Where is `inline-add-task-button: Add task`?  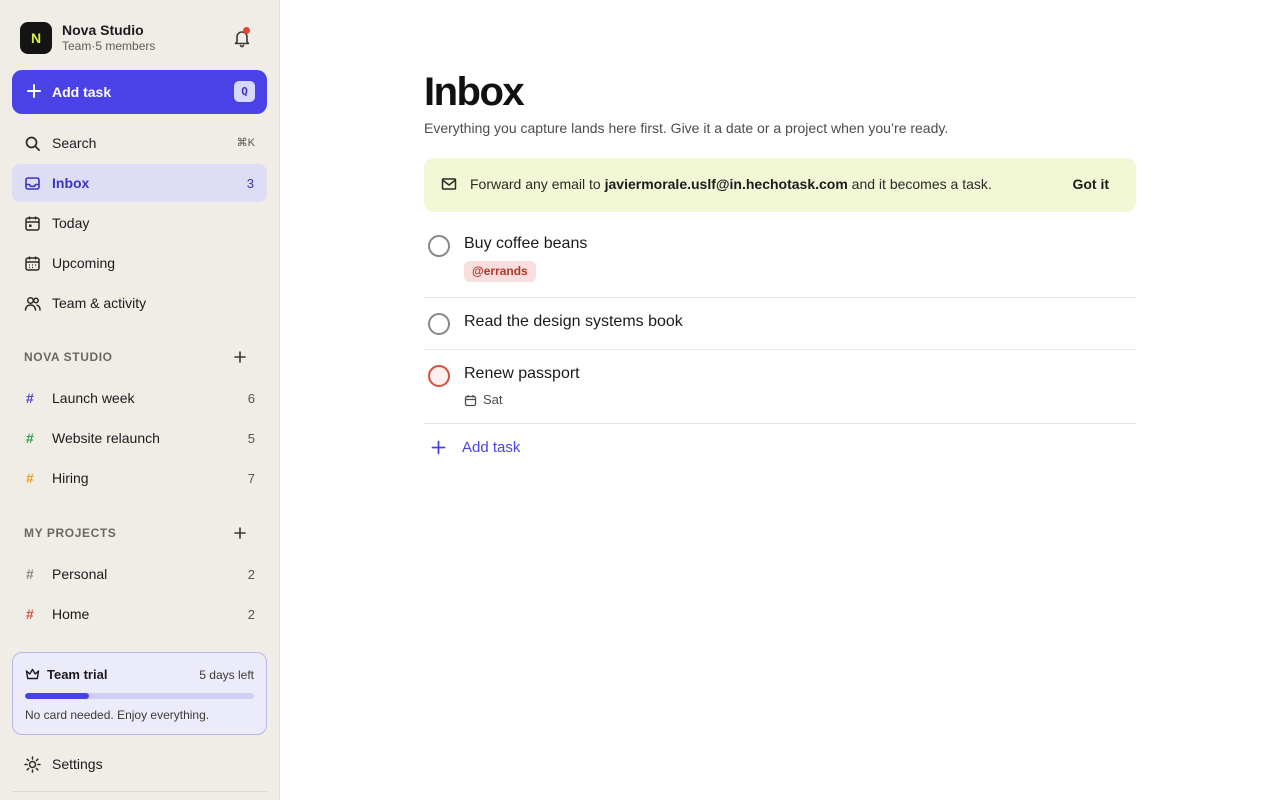 inline-add-task-button: Add task is located at coordinates (524, 448).